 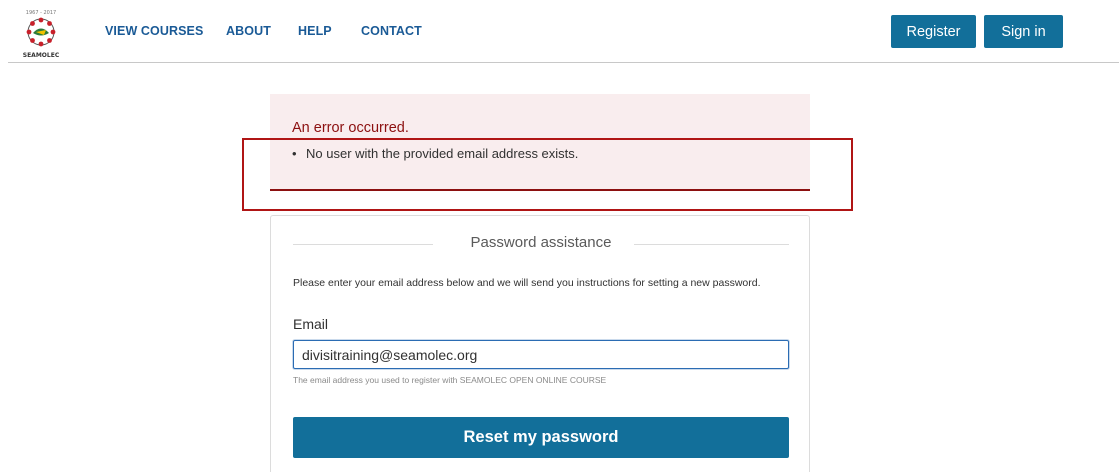 I want to click on highlight-annotation, so click(x=547, y=174).